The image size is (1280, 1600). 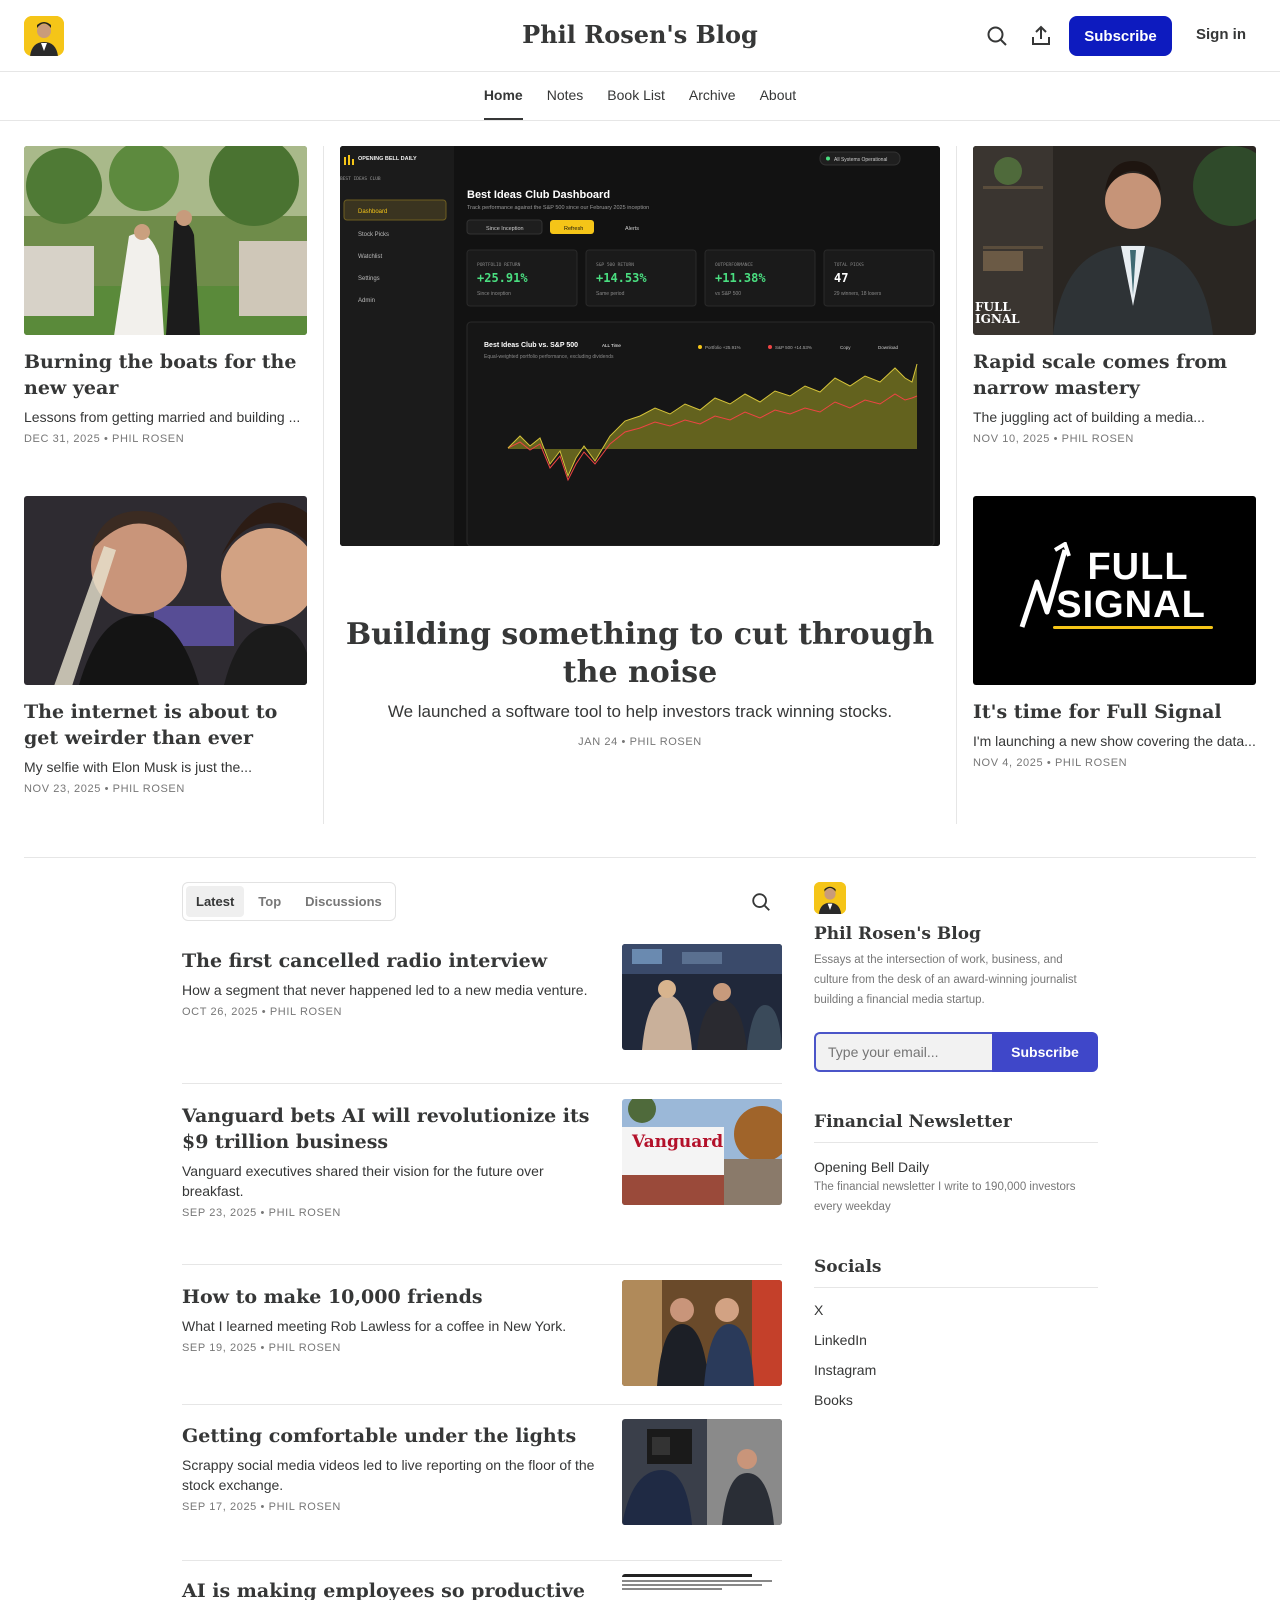 I want to click on kpi-label: TOTAL PICKS, so click(x=849, y=265).